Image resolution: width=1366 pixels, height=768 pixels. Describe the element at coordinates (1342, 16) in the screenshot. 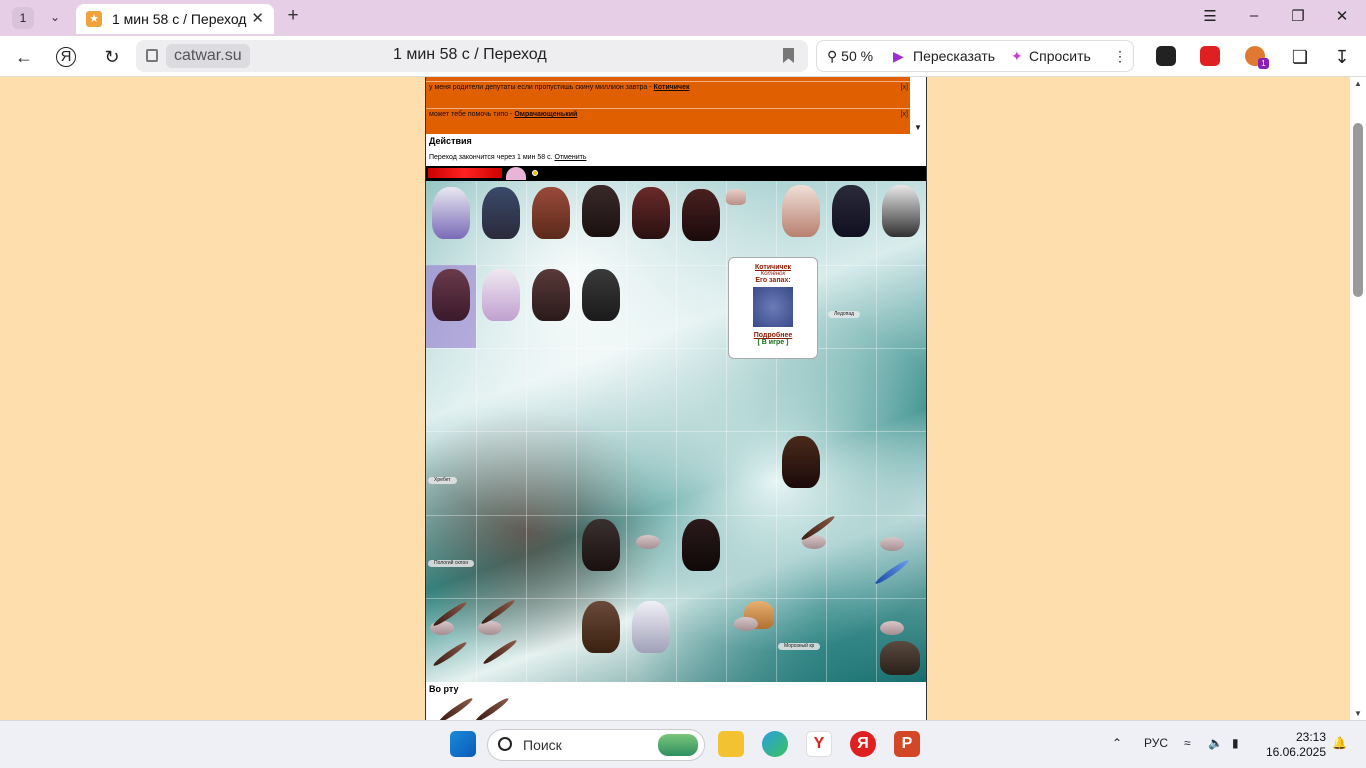

I see `close-window-icon: ✕` at that location.